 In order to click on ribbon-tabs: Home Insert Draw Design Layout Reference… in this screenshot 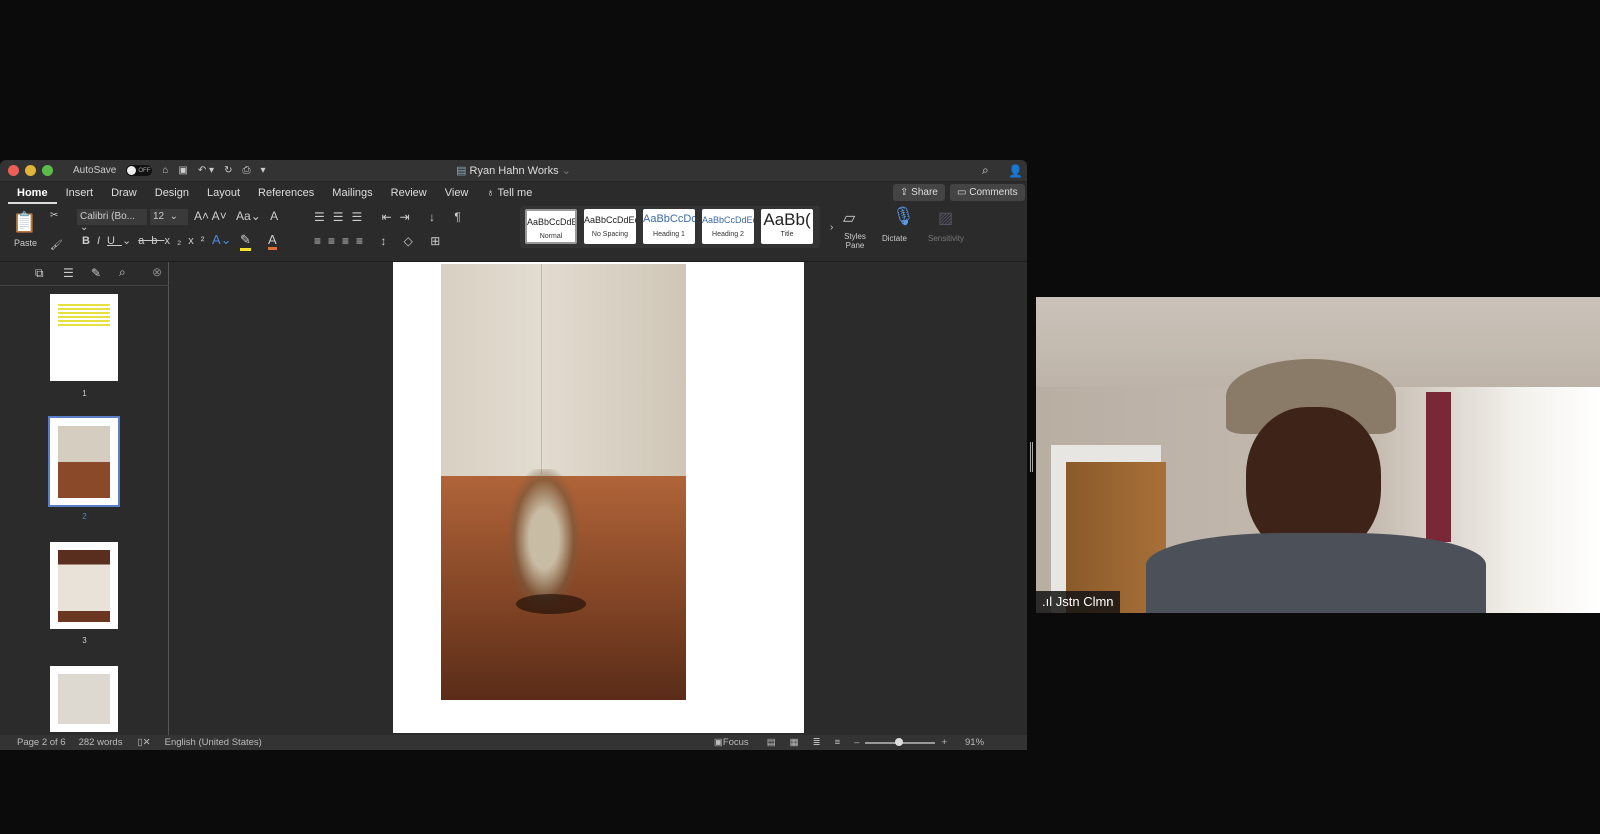, I will do `click(513, 193)`.